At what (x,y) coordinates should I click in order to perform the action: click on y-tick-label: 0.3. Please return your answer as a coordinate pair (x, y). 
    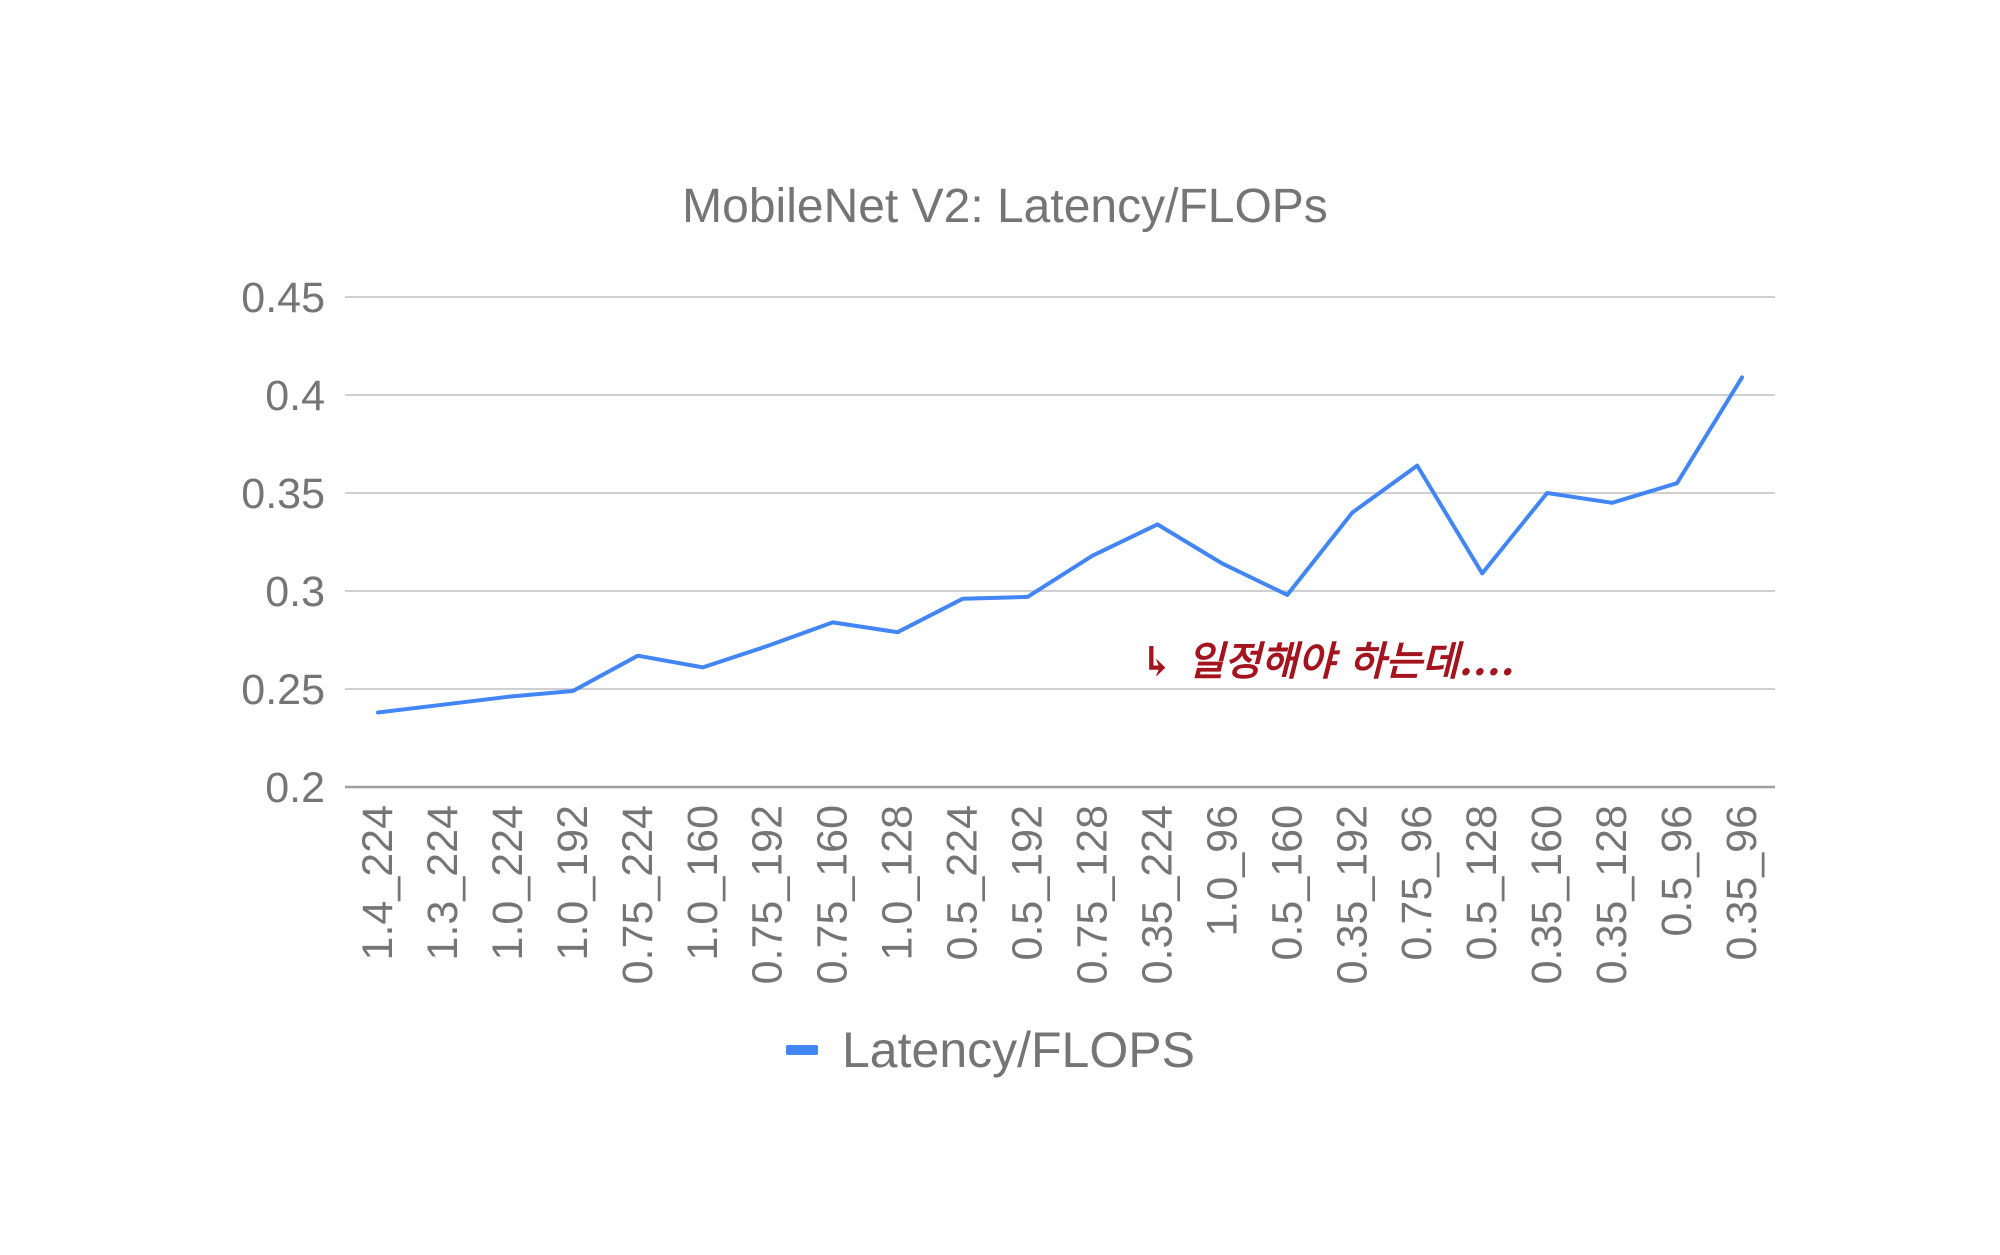
    Looking at the image, I should click on (295, 592).